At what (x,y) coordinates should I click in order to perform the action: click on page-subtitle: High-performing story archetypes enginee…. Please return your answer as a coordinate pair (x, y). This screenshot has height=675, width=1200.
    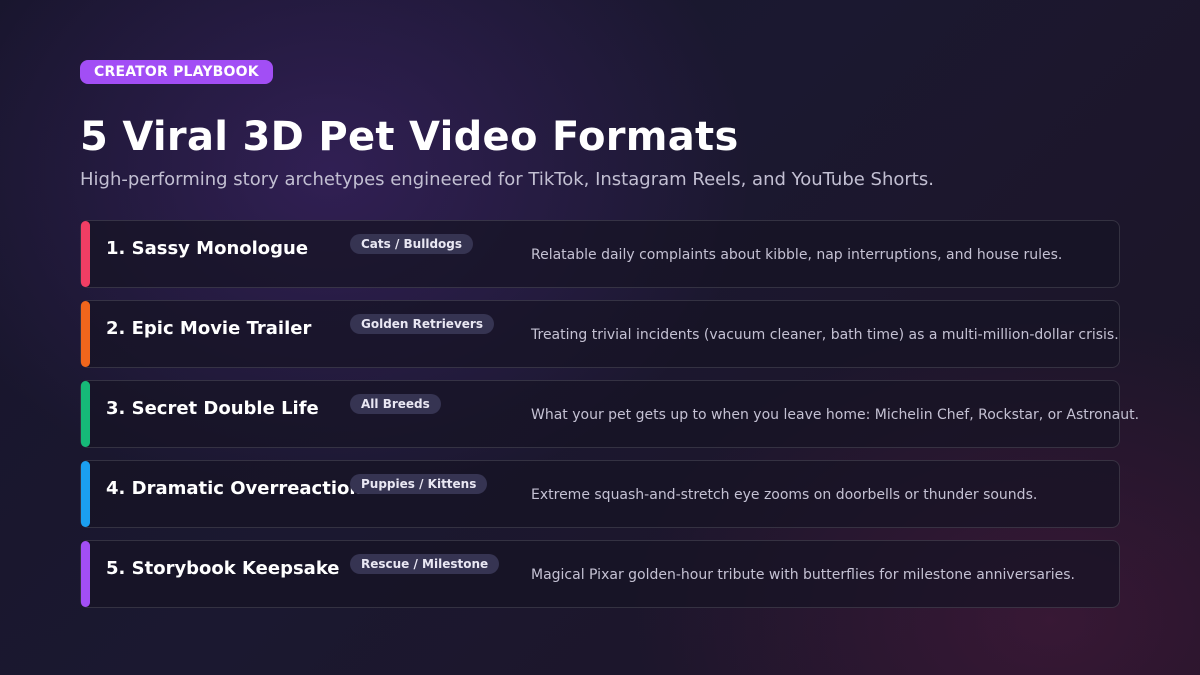
    Looking at the image, I should click on (507, 179).